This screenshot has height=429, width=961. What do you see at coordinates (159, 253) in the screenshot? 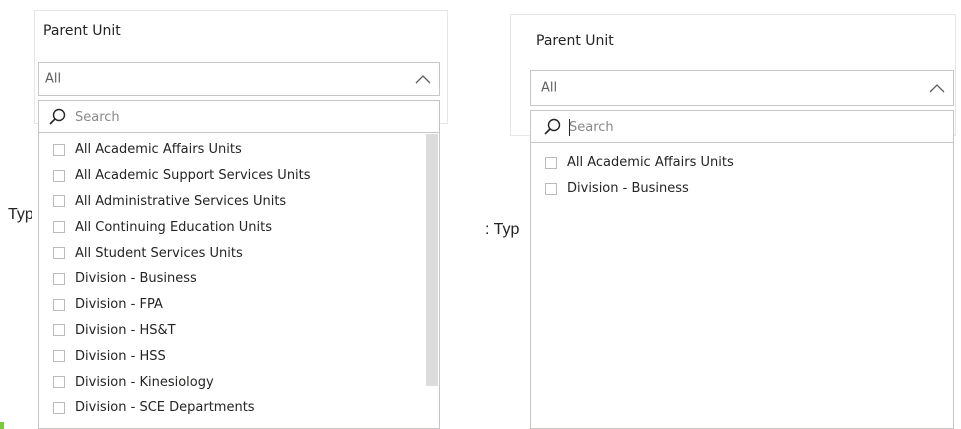
I see `list-item-label: All Student Services Units` at bounding box center [159, 253].